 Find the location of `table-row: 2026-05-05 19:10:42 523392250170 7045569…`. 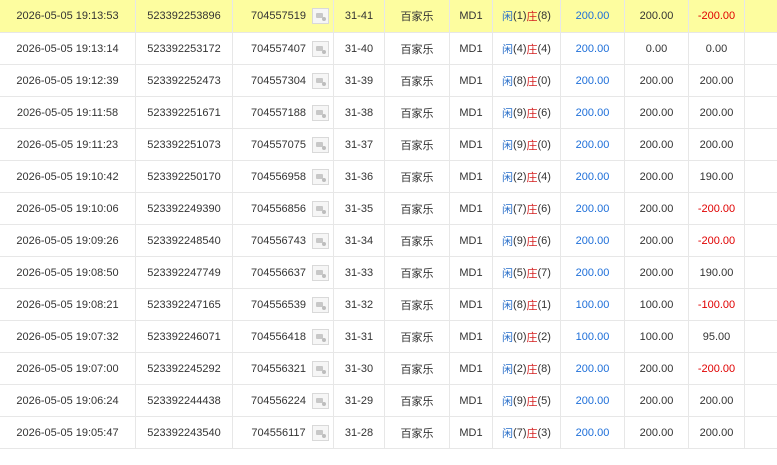

table-row: 2026-05-05 19:10:42 523392250170 7045569… is located at coordinates (388, 177).